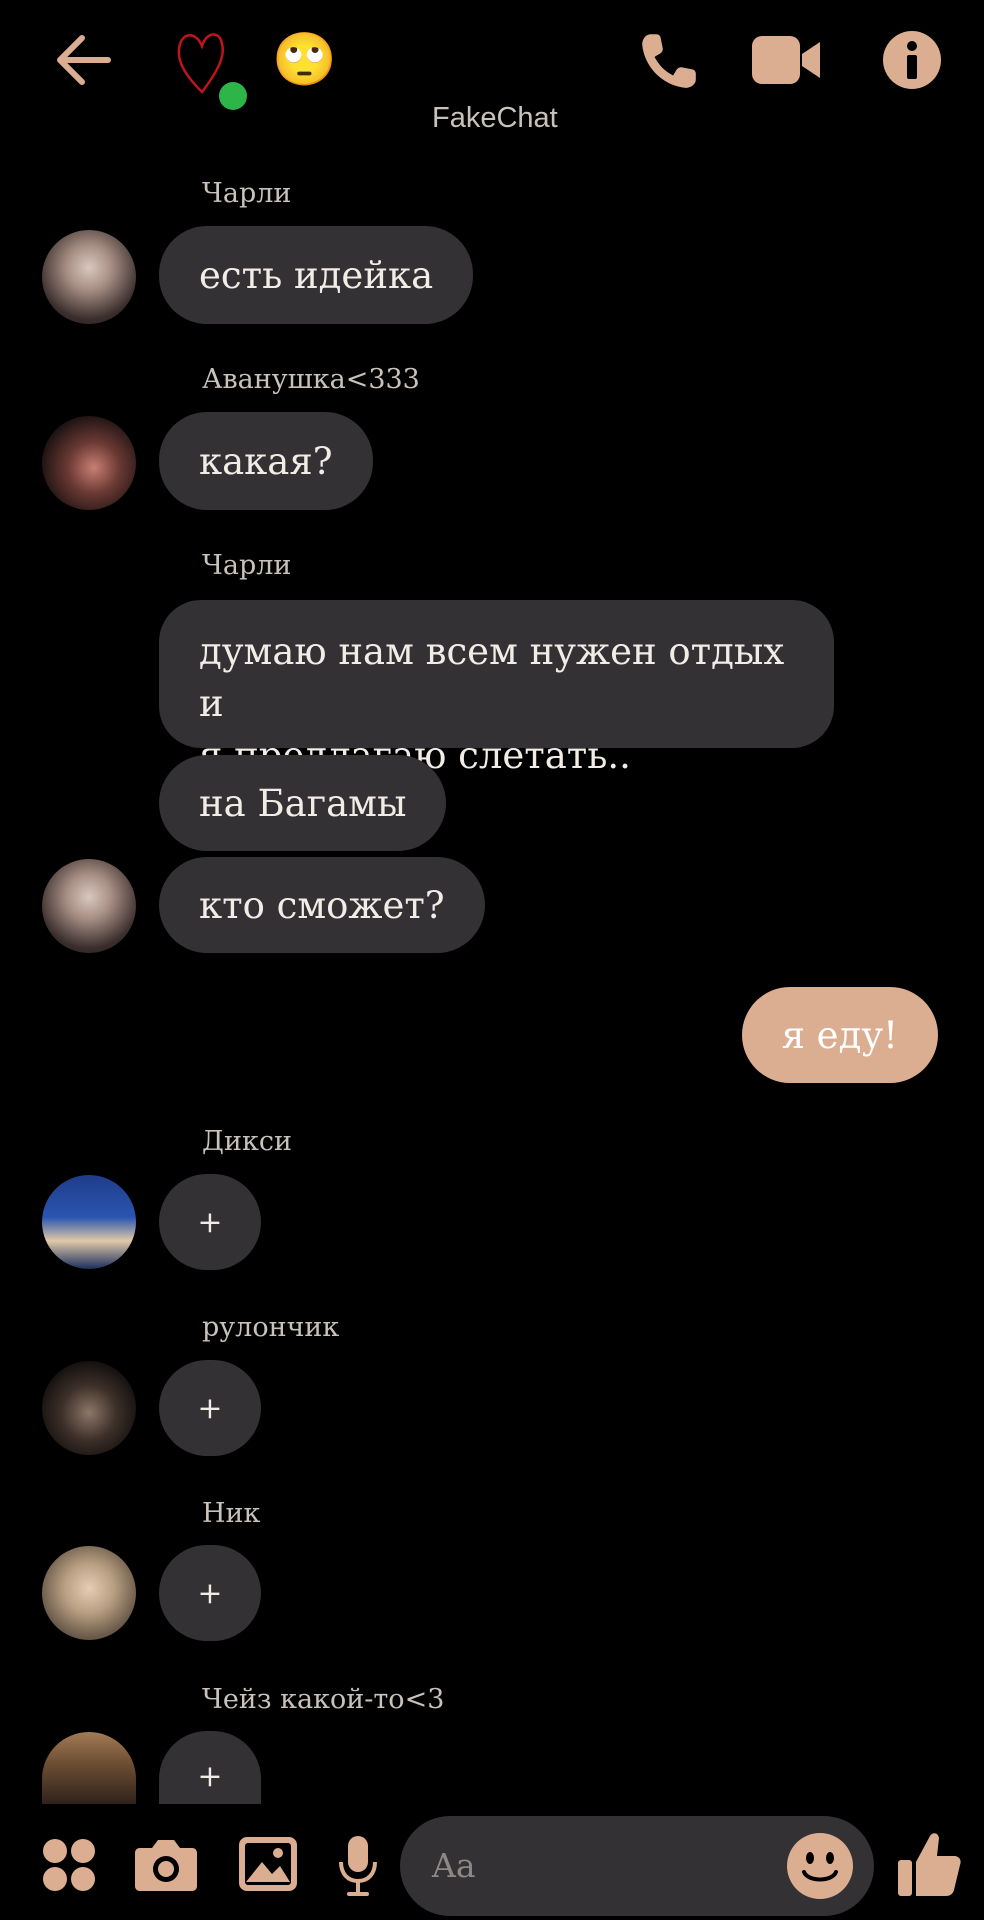 This screenshot has width=984, height=1920. Describe the element at coordinates (492, 75) in the screenshot. I see `chat-header: 🙄 FakeChat` at that location.